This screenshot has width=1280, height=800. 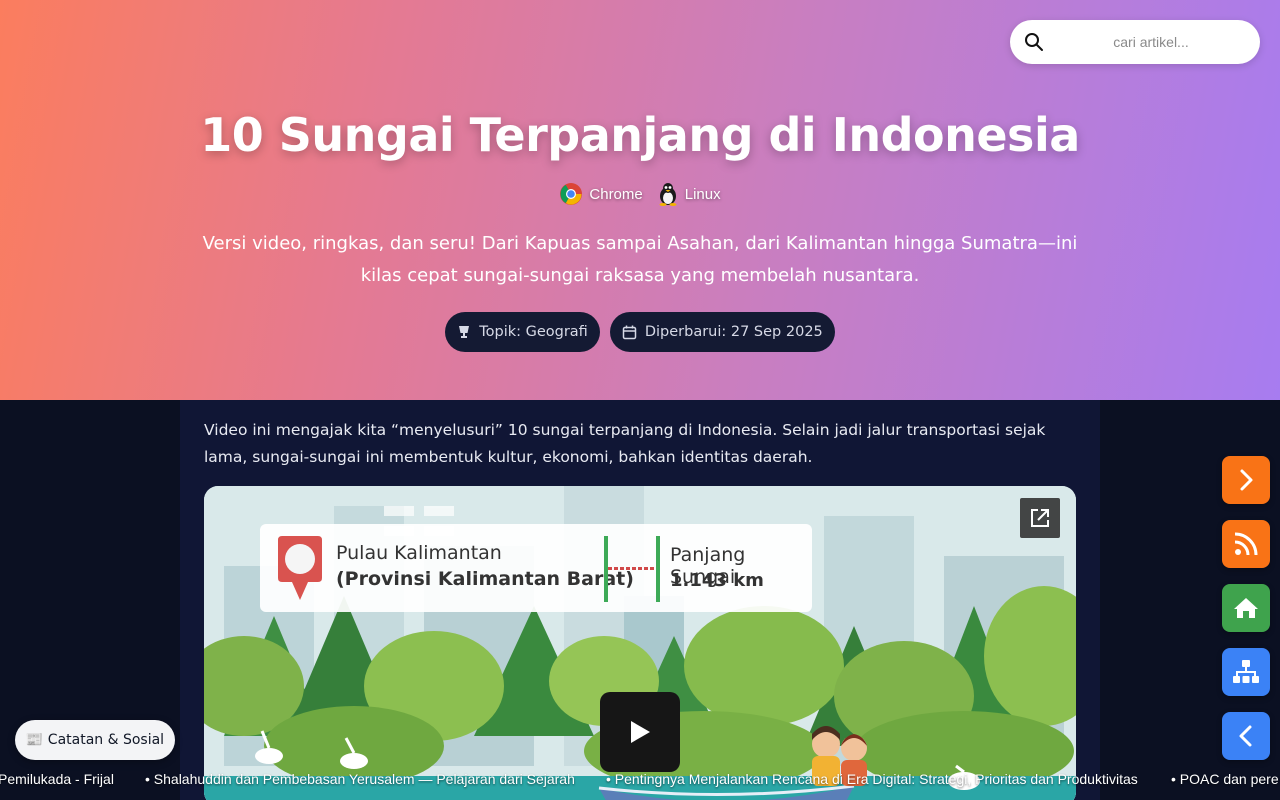 I want to click on search-icon, so click(x=1034, y=42).